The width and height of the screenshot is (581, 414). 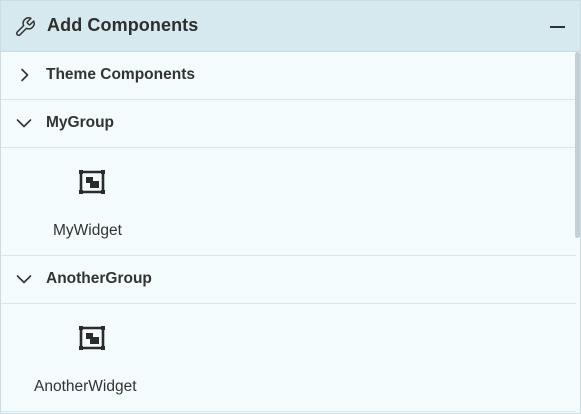 I want to click on panel-header: Add Components, so click(x=290, y=26).